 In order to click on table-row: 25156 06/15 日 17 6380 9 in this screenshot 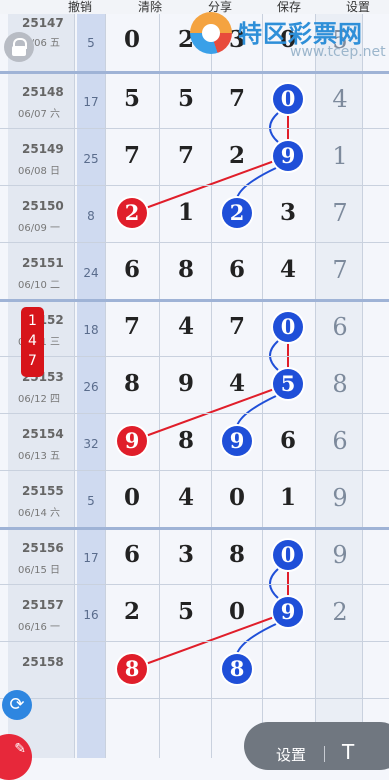, I will do `click(194, 555)`.